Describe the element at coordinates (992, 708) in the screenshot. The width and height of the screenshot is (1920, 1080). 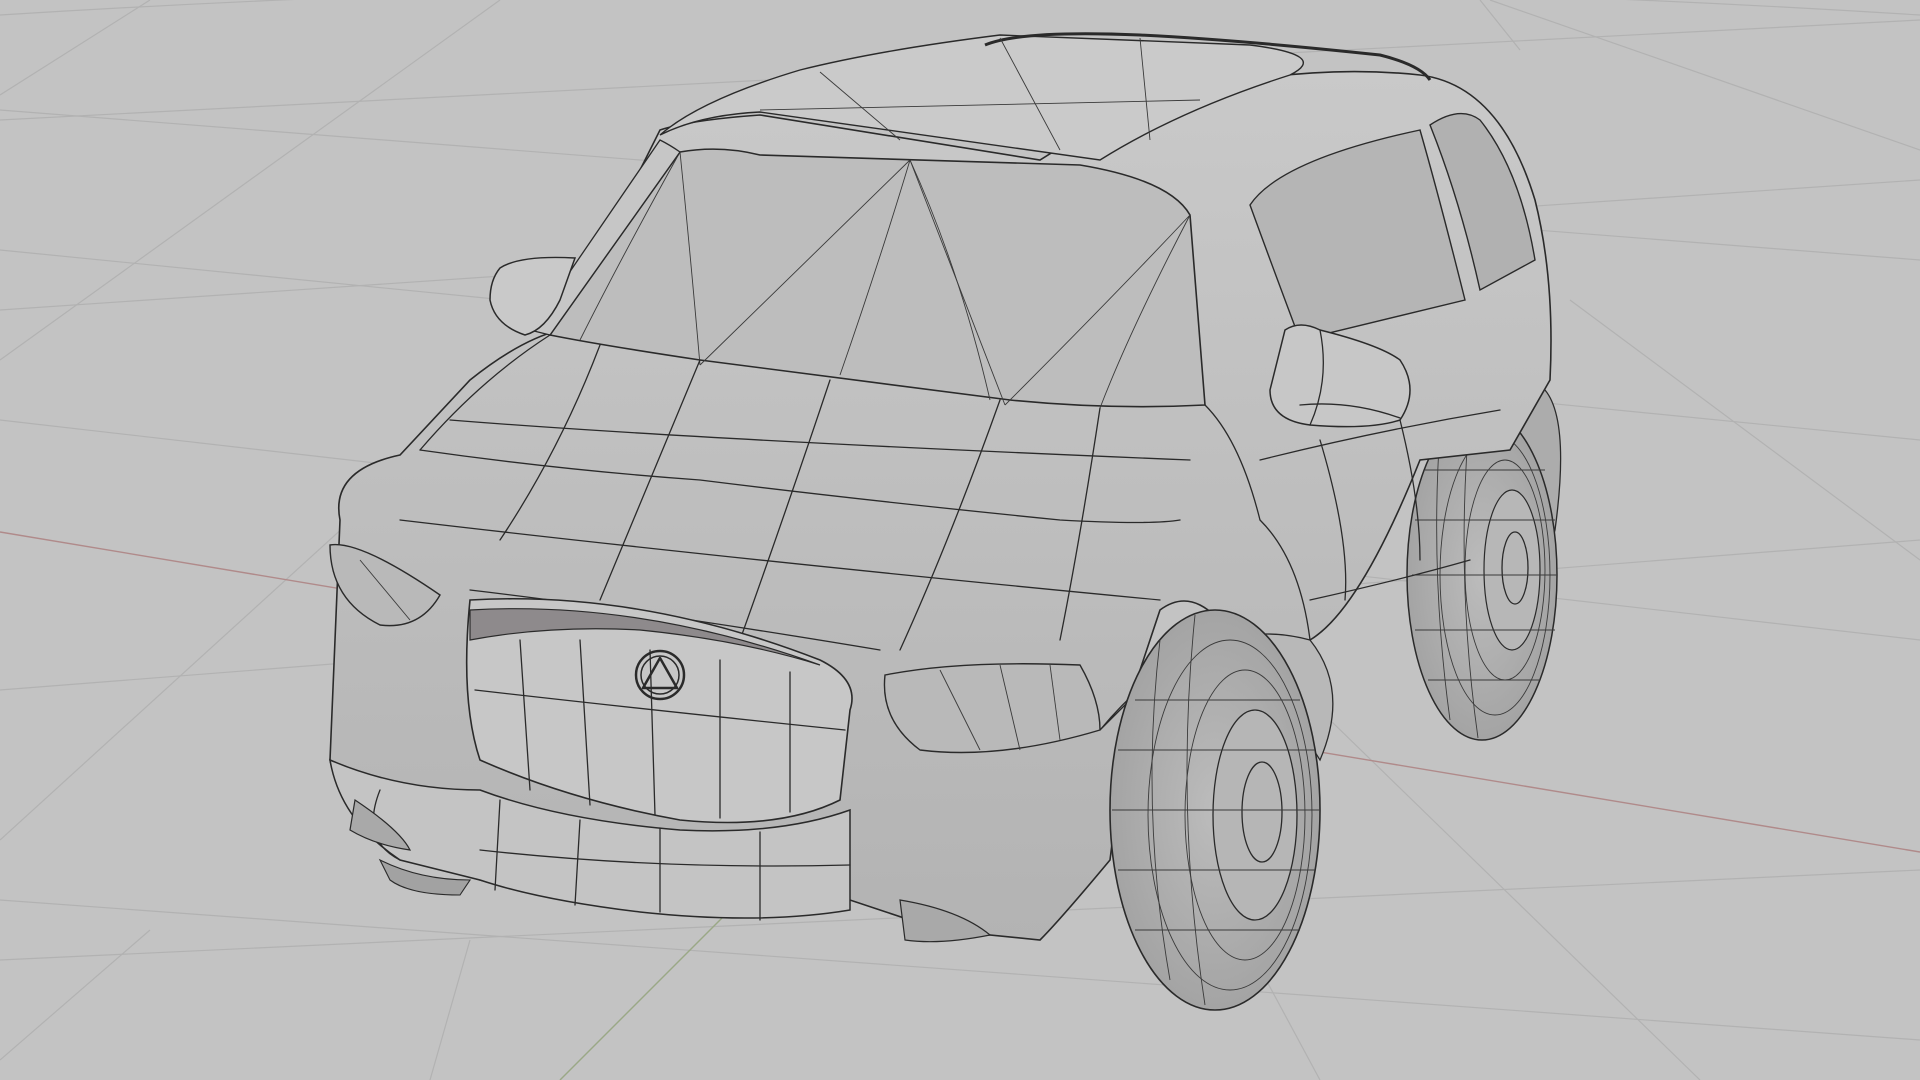
I see `right-headlight` at that location.